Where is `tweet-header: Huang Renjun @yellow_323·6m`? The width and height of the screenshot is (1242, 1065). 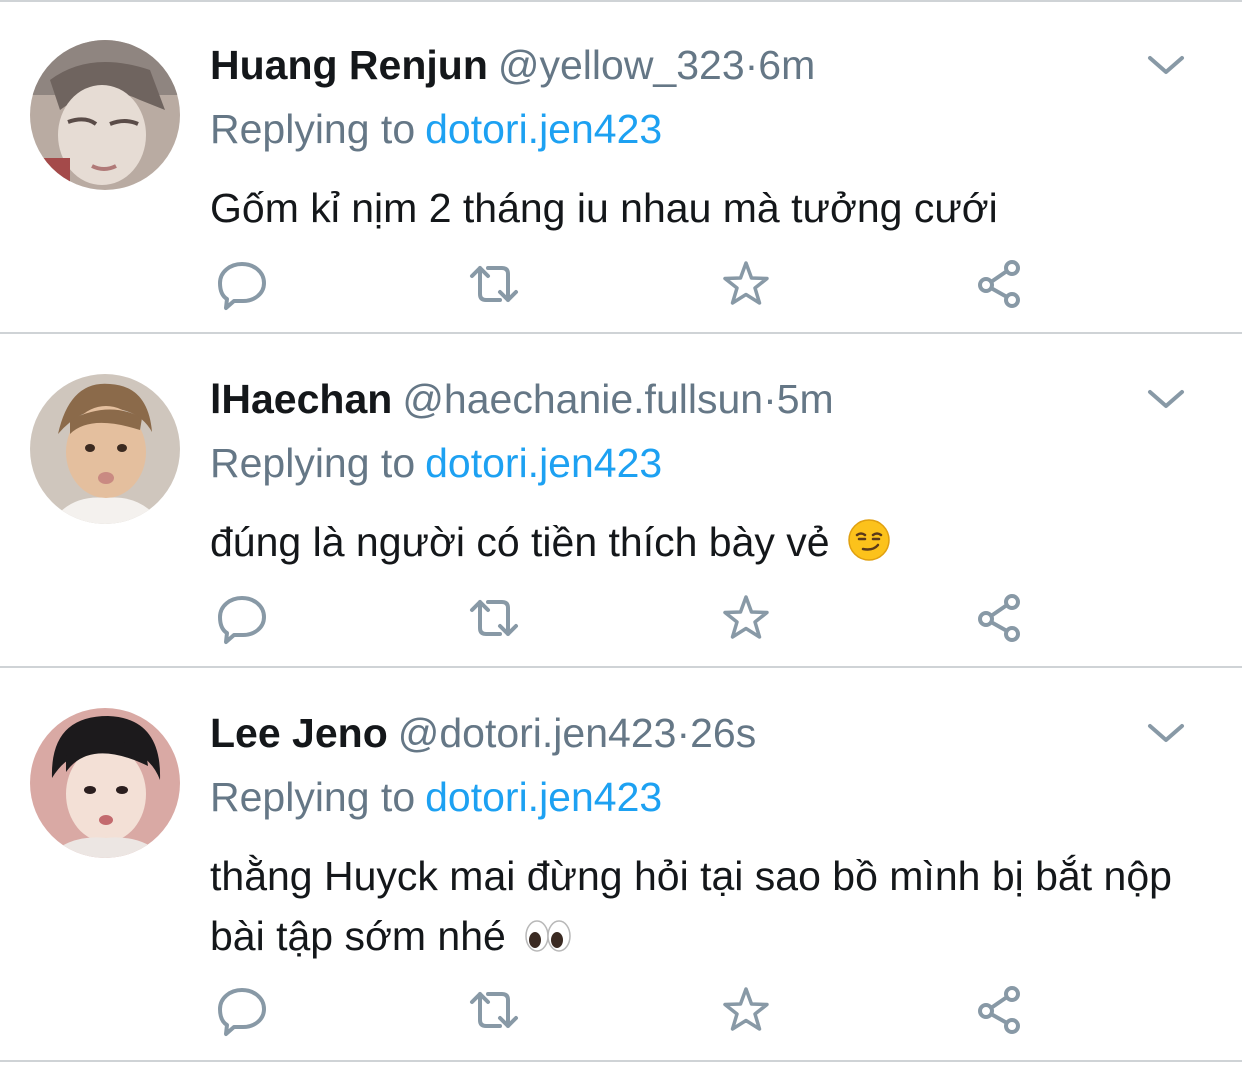
tweet-header: Huang Renjun @yellow_323·6m is located at coordinates (512, 65).